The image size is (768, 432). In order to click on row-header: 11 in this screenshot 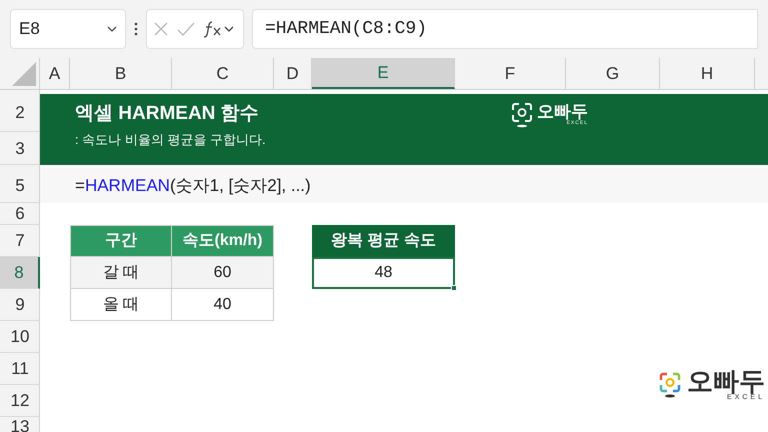, I will do `click(20, 369)`.